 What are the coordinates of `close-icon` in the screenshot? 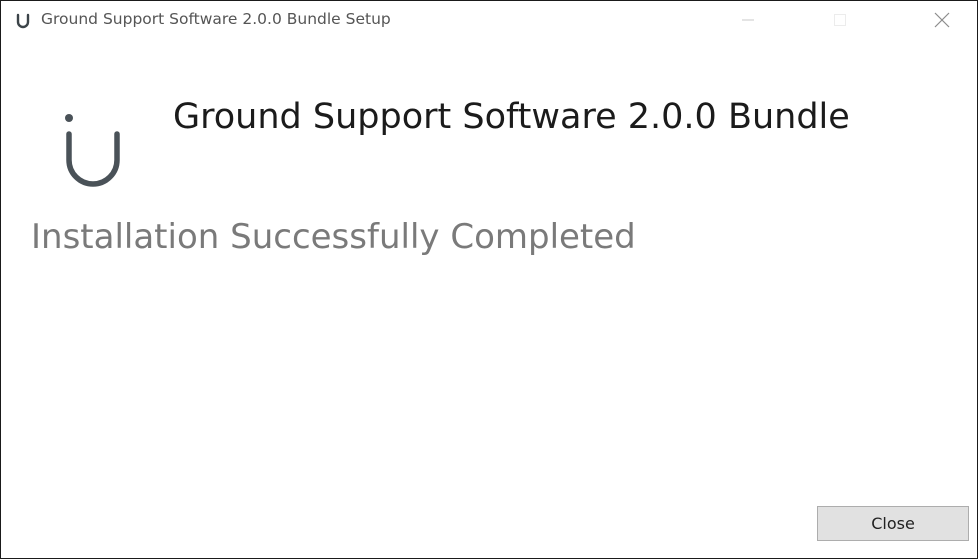 It's located at (942, 20).